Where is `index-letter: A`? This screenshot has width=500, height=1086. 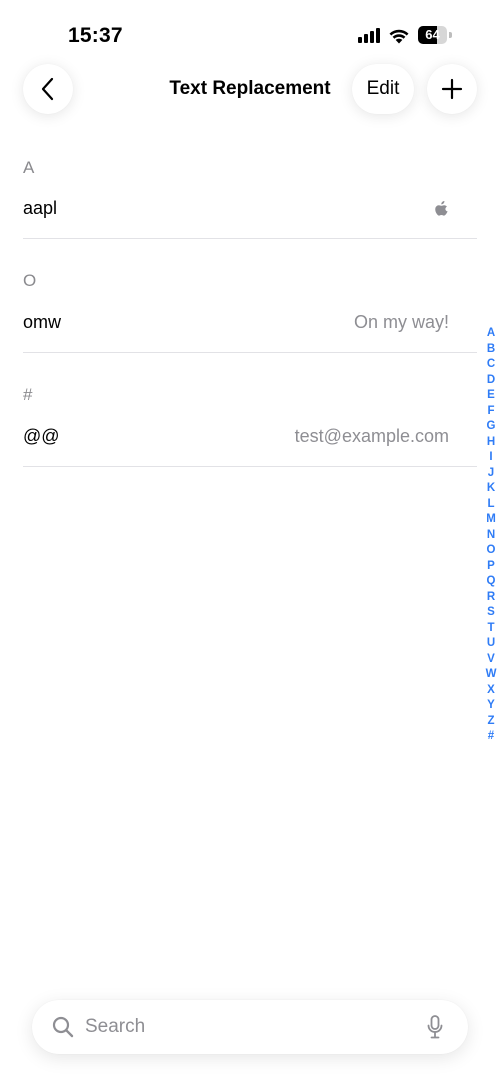 index-letter: A is located at coordinates (491, 334).